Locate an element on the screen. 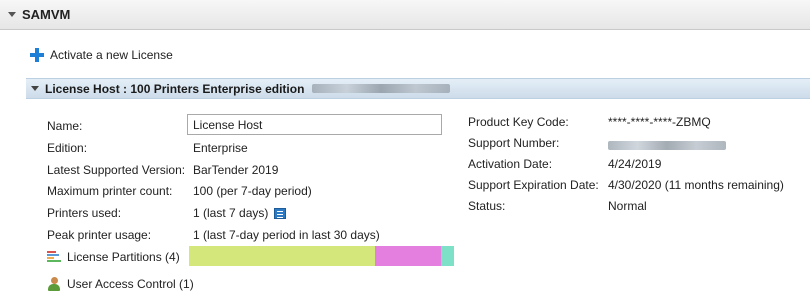 This screenshot has width=810, height=306. latest-version-label: Latest Supported Version: is located at coordinates (116, 170).